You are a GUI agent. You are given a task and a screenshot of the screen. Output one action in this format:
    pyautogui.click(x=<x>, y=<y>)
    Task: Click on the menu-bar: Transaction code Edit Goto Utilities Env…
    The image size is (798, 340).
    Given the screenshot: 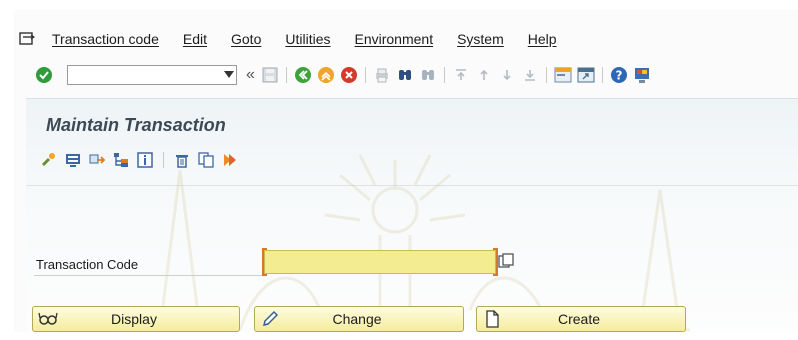 What is the action you would take?
    pyautogui.click(x=291, y=39)
    